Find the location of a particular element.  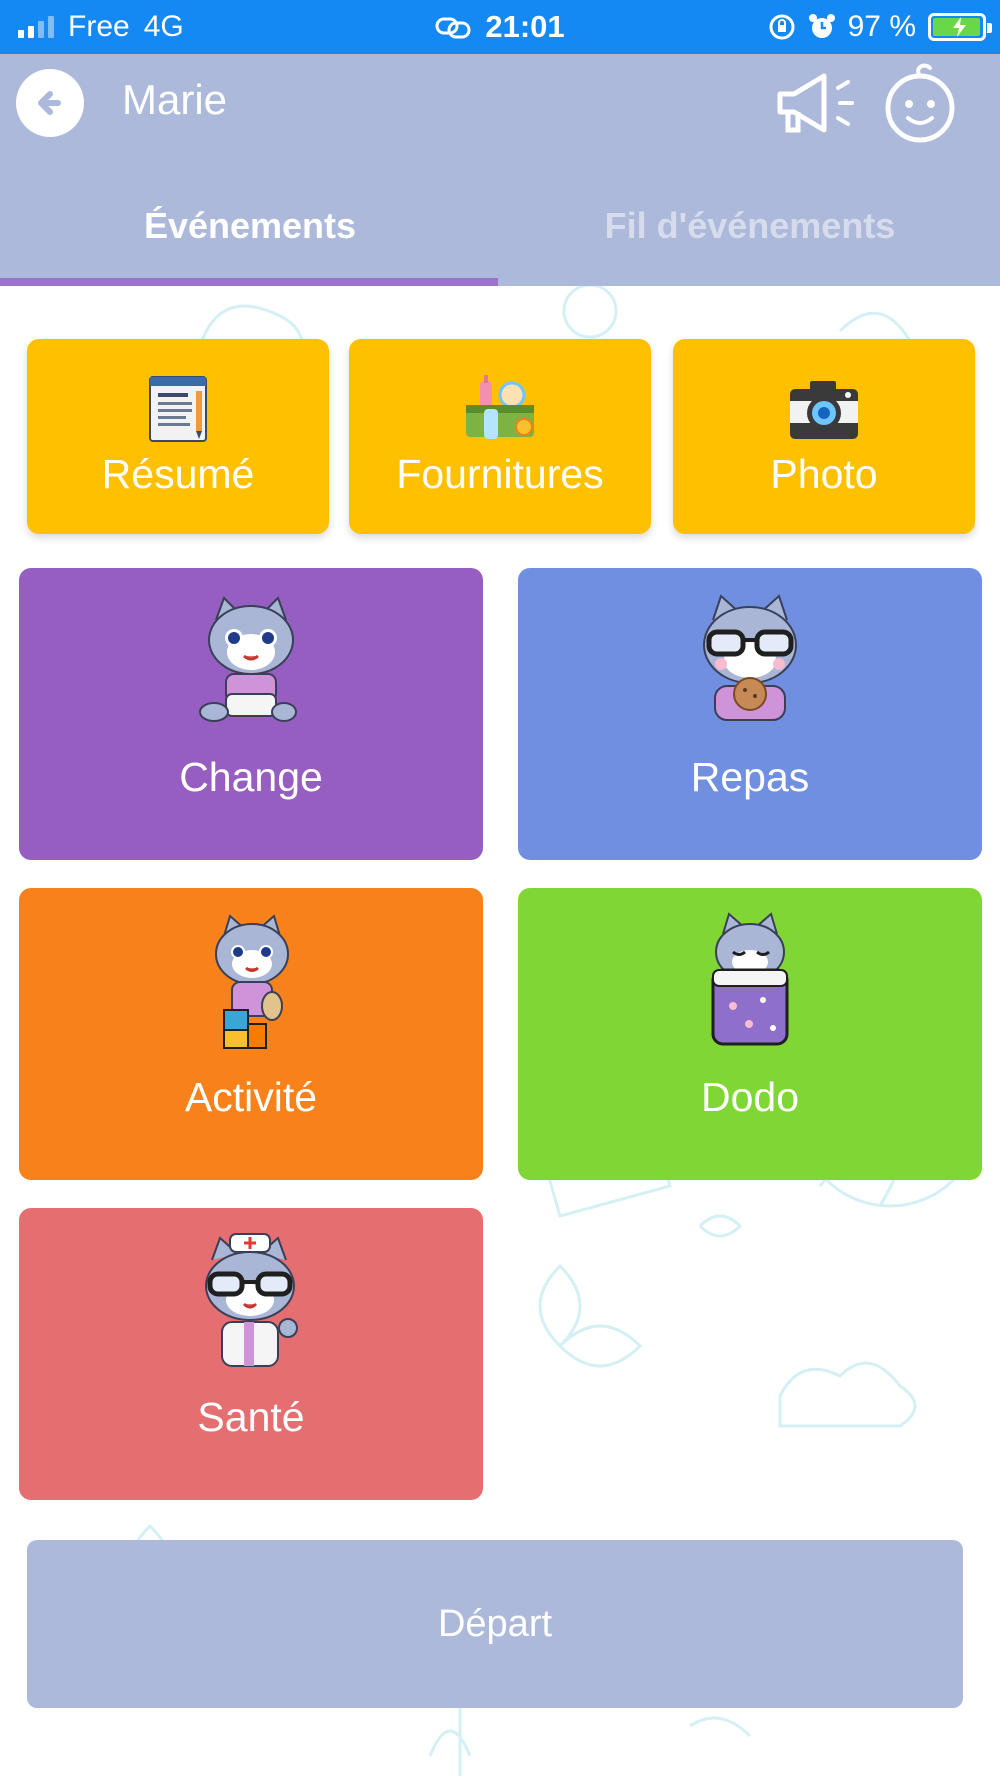

dodo-button: Dodo is located at coordinates (750, 1034).